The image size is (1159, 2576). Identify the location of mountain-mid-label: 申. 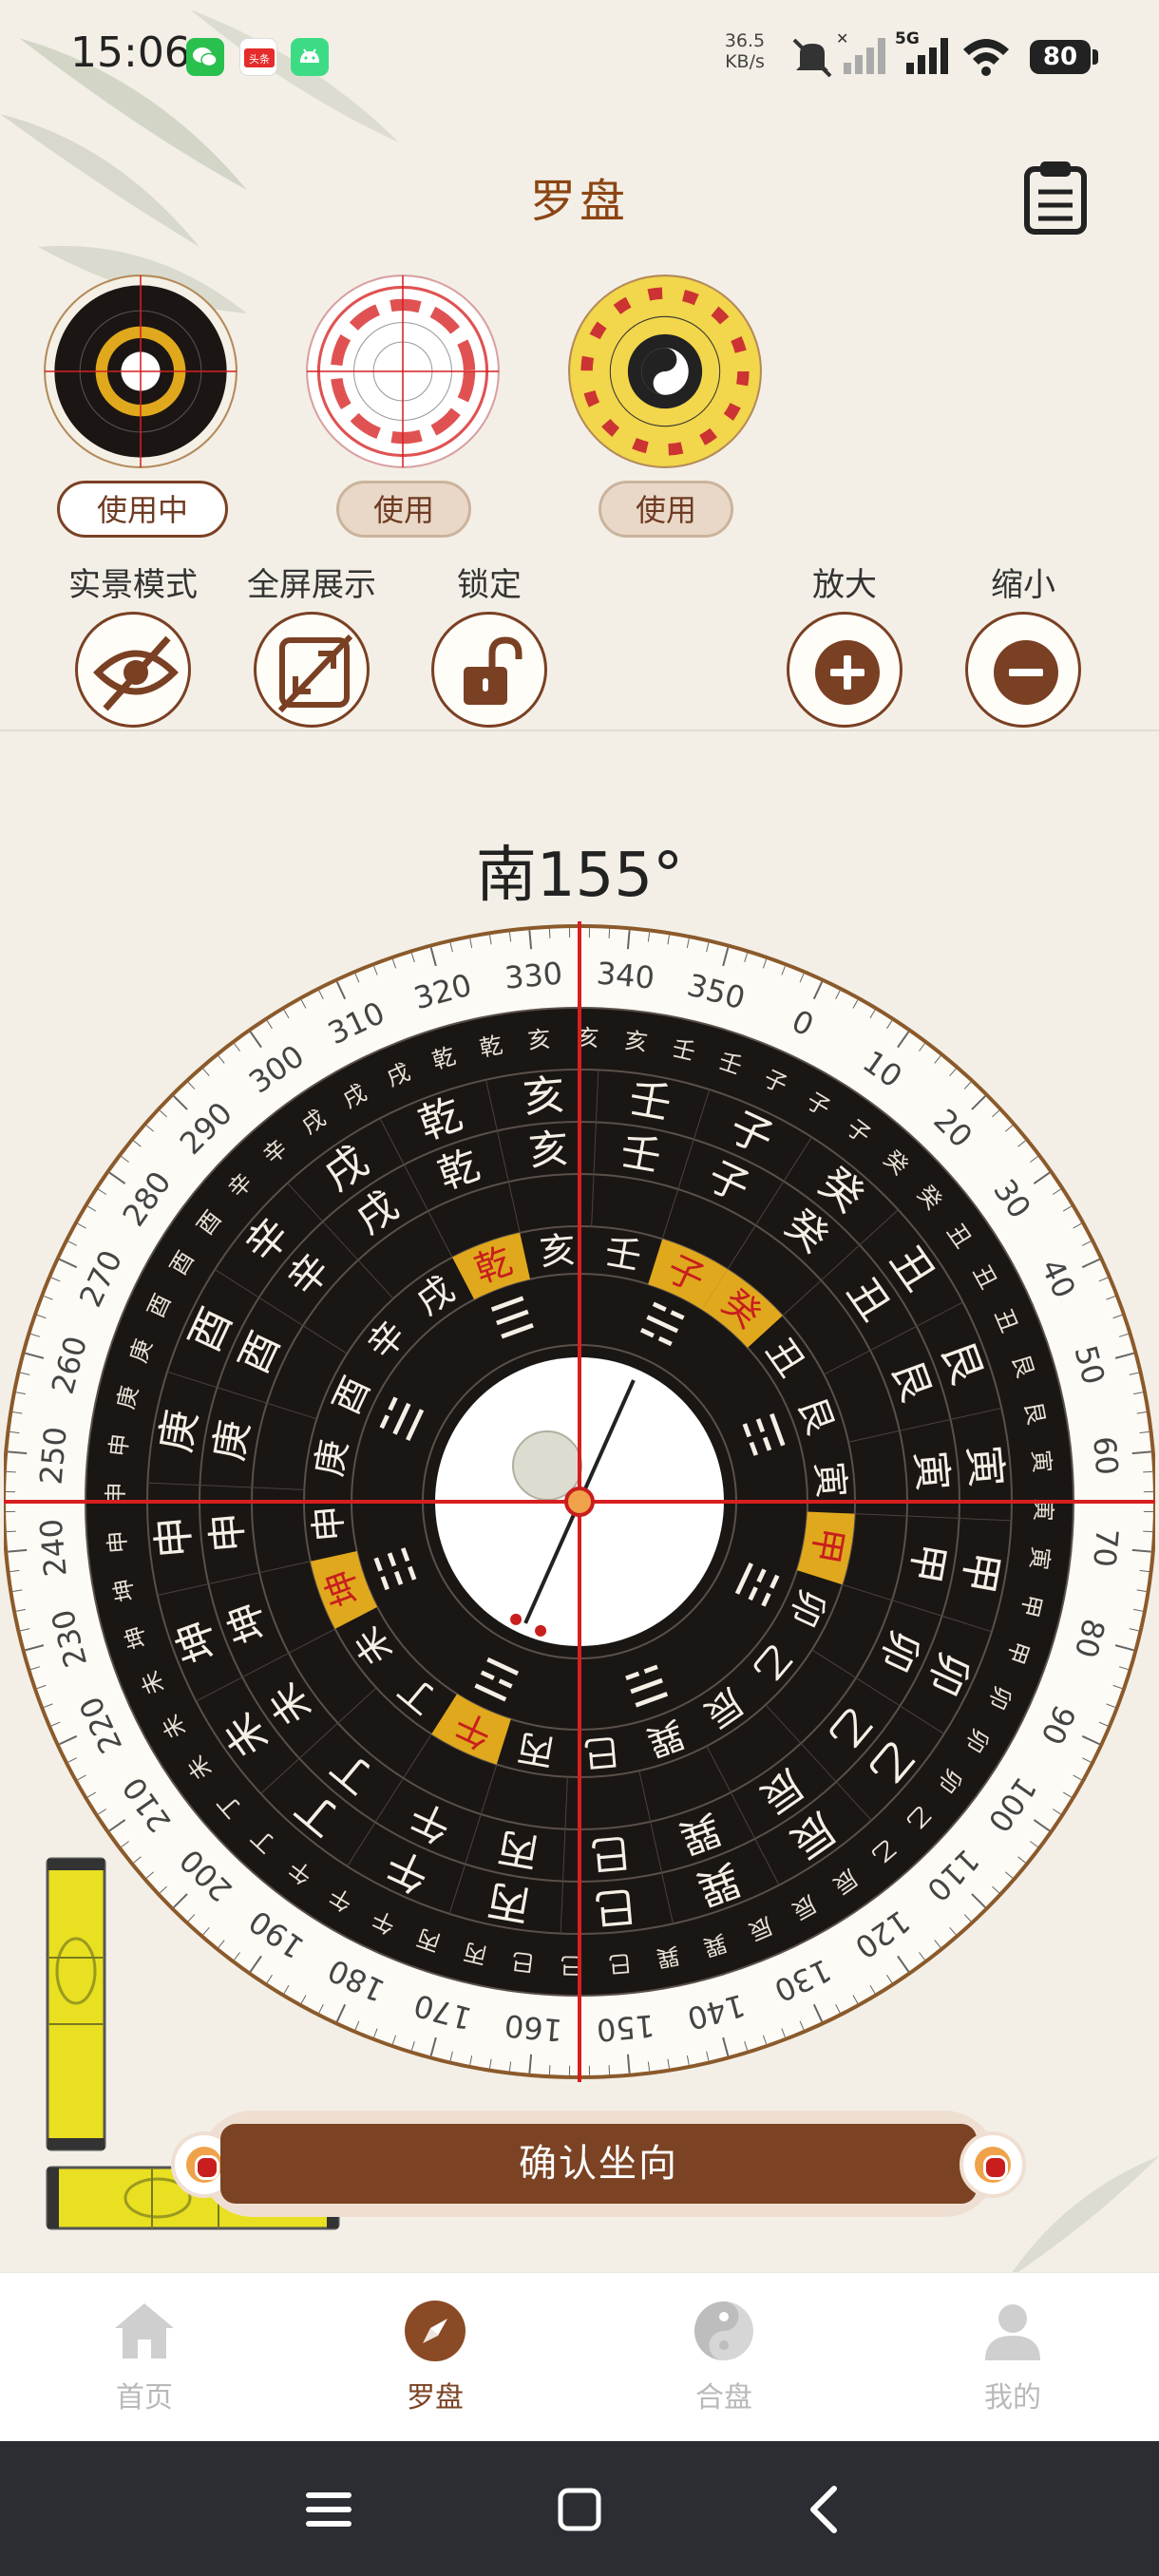
(227, 1532).